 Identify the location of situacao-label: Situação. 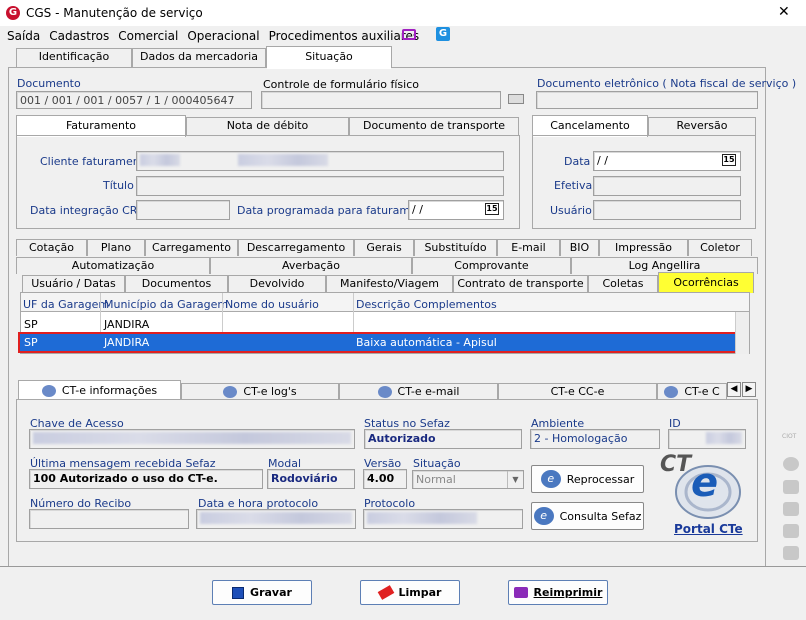
(437, 463).